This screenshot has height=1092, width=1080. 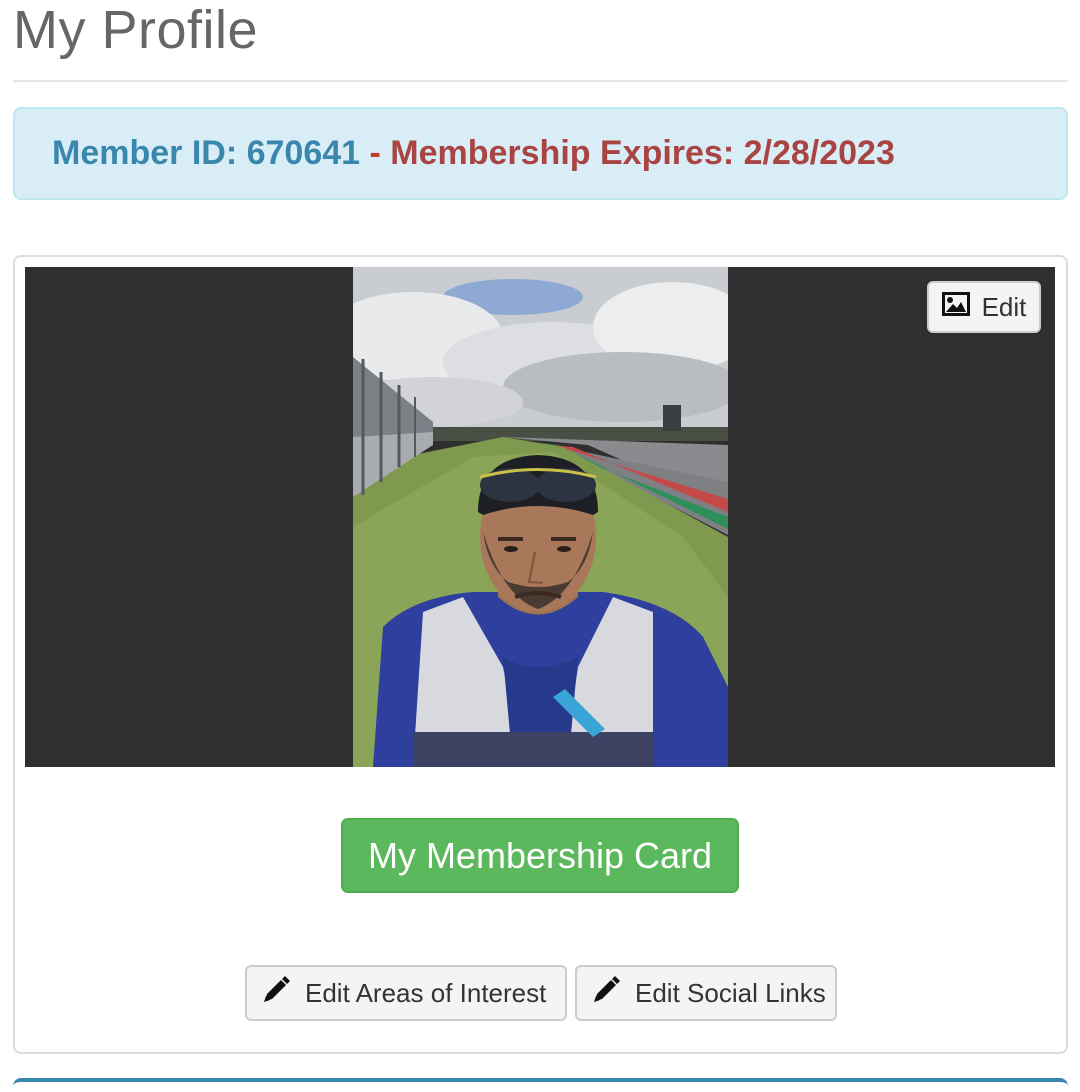 I want to click on next-panel-edge, so click(x=540, y=1085).